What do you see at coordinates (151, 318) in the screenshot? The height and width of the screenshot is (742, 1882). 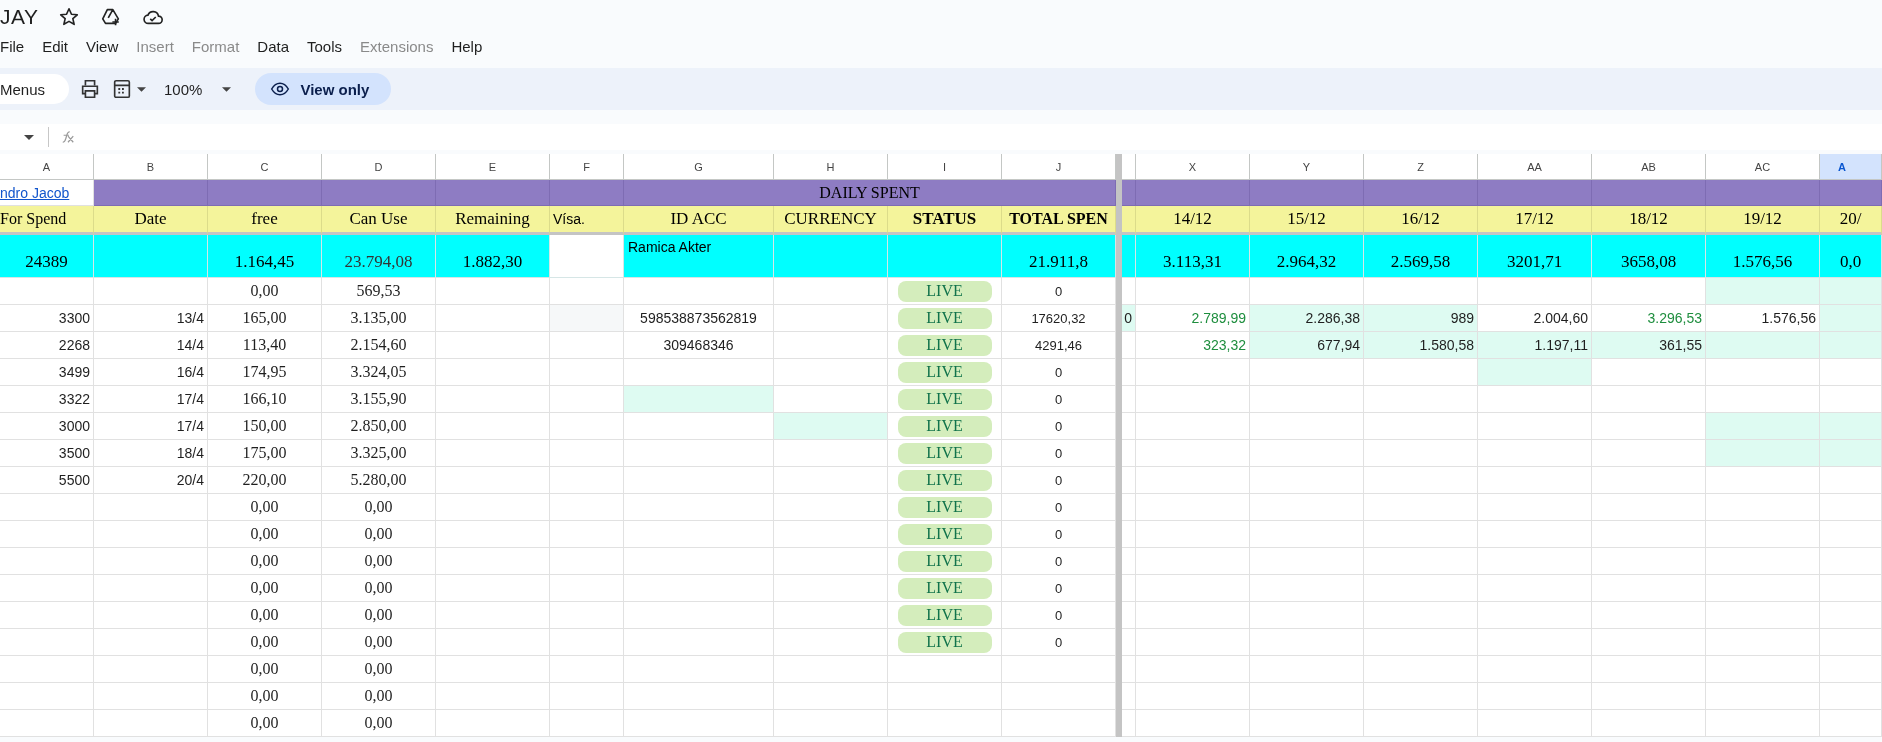 I see `table-cell: 13/4` at bounding box center [151, 318].